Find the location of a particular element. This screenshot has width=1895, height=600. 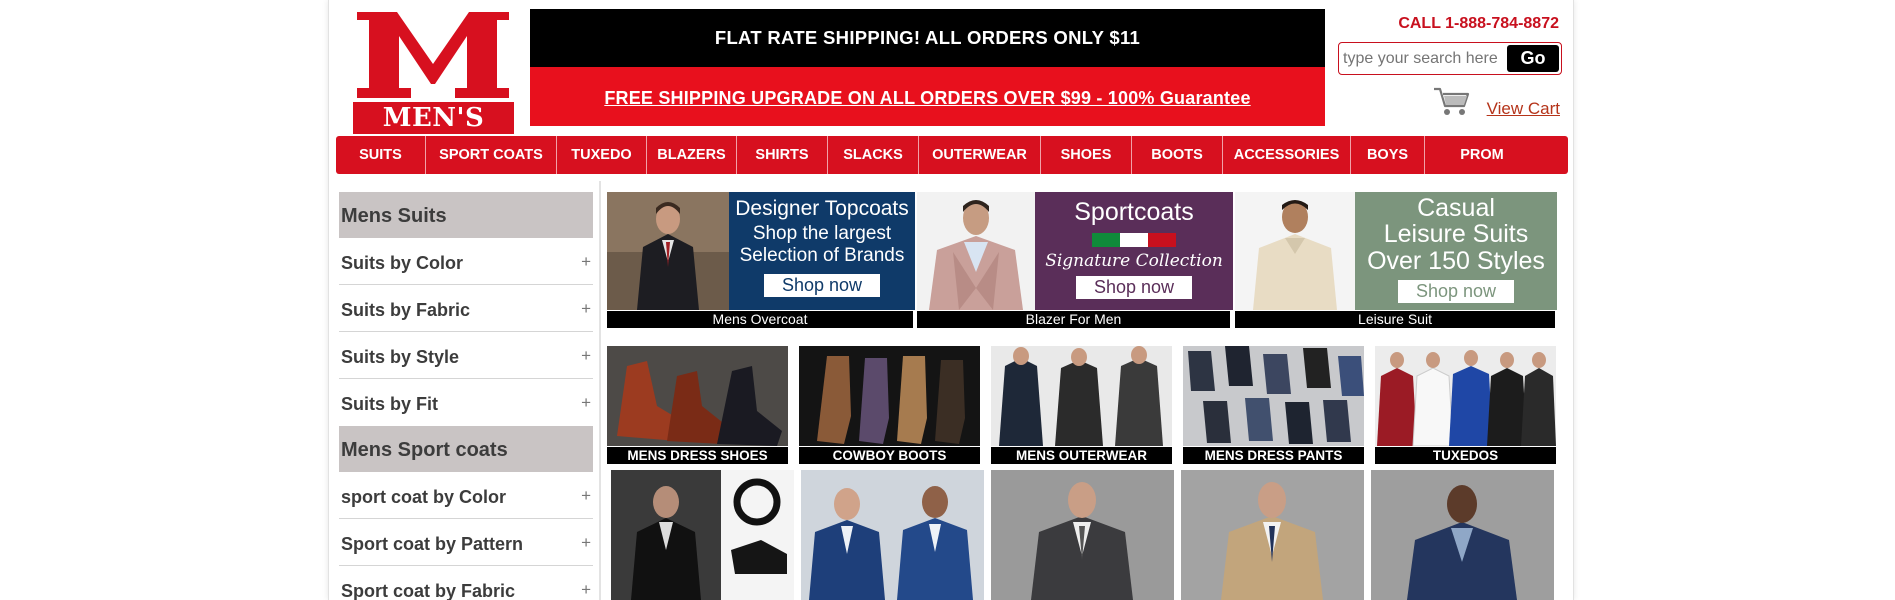

promo-headline: Designer Topcoats is located at coordinates (822, 208).